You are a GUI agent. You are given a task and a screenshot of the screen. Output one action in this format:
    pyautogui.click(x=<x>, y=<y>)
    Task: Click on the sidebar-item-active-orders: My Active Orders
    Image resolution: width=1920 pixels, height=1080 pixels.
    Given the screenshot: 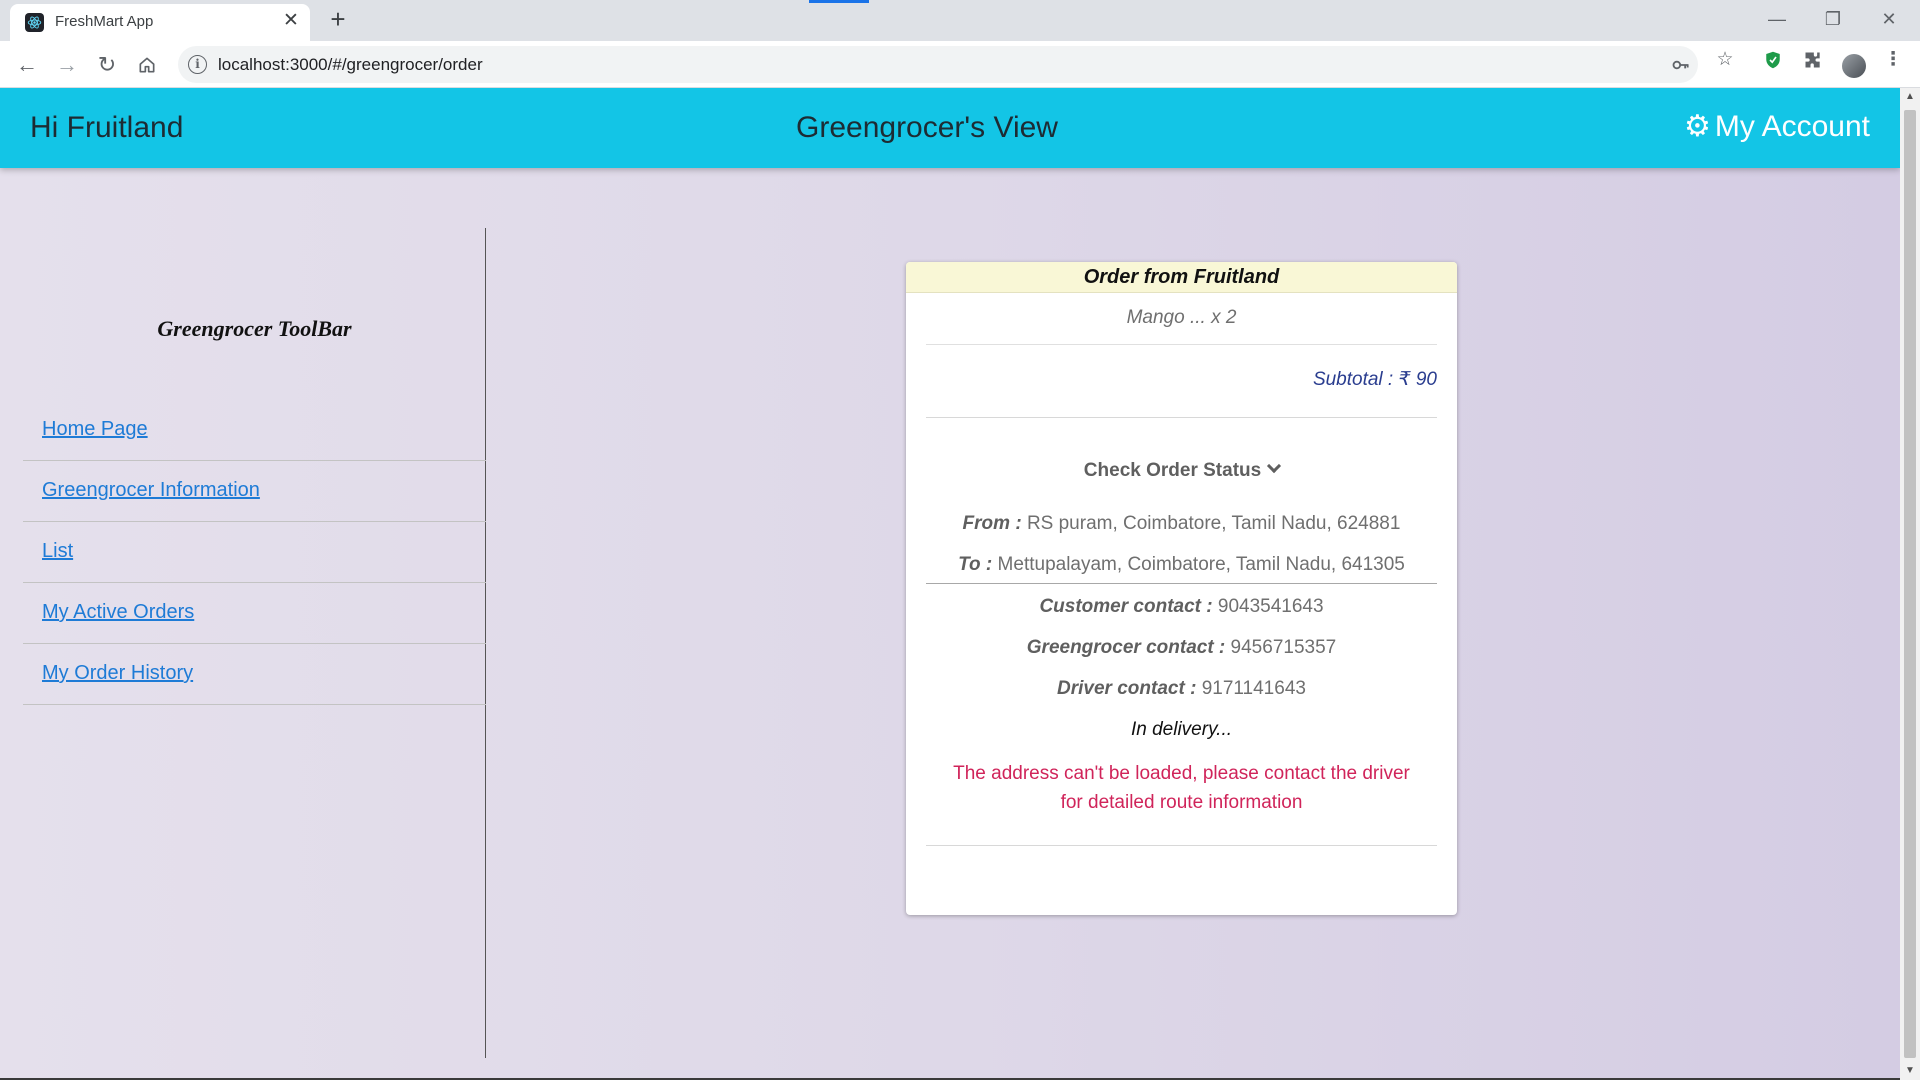 What is the action you would take?
    pyautogui.click(x=254, y=613)
    